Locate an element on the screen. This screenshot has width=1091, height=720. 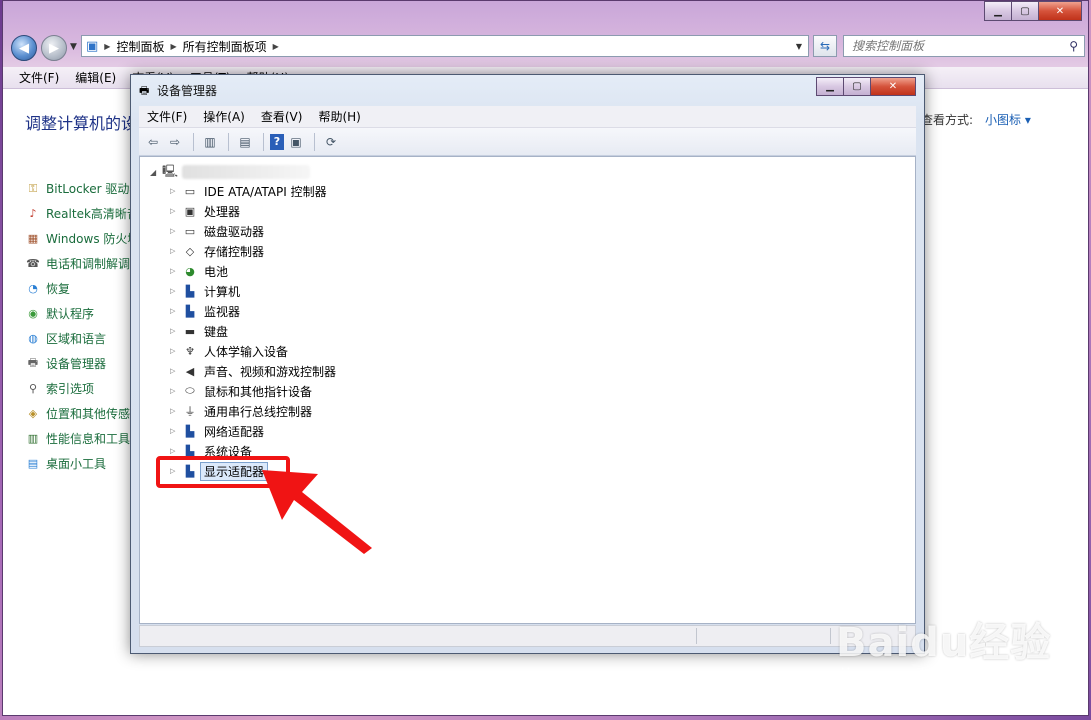
collapse-icon: ◢ is located at coordinates (156, 172).